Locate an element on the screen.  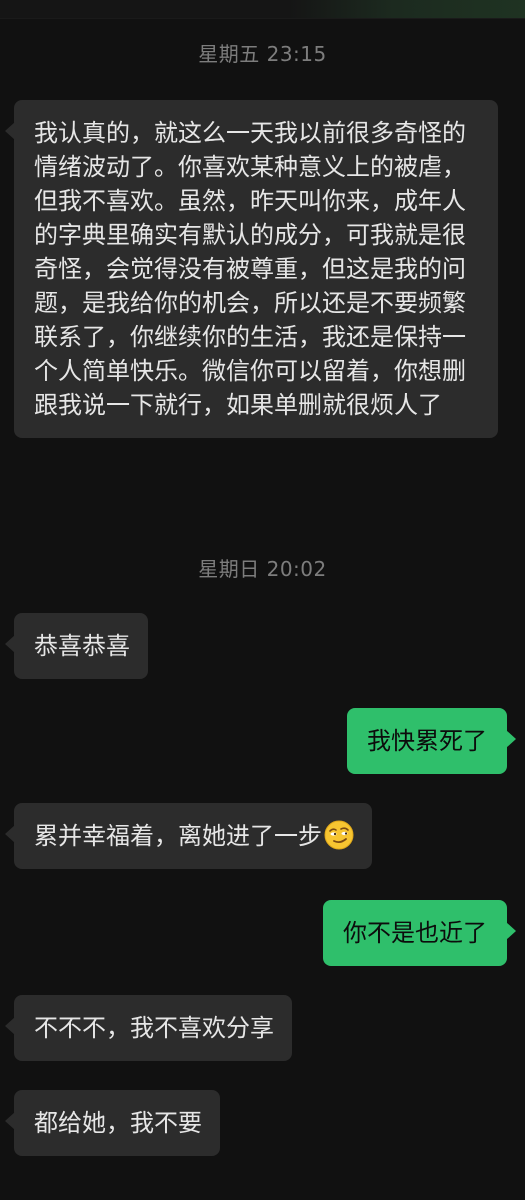
incoming-message-bubble: 累并幸福着，离她进了一步 is located at coordinates (188, 836).